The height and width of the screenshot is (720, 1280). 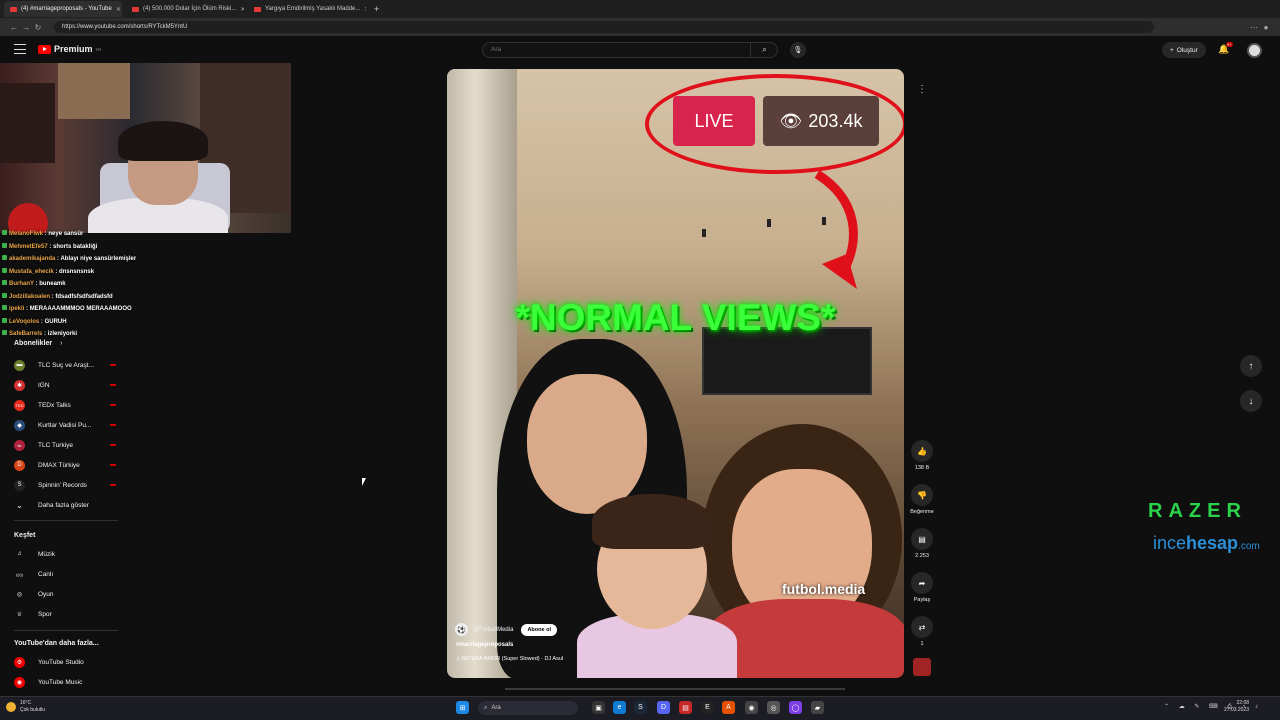 What do you see at coordinates (19, 365) in the screenshot?
I see `channel-icon: ▬` at bounding box center [19, 365].